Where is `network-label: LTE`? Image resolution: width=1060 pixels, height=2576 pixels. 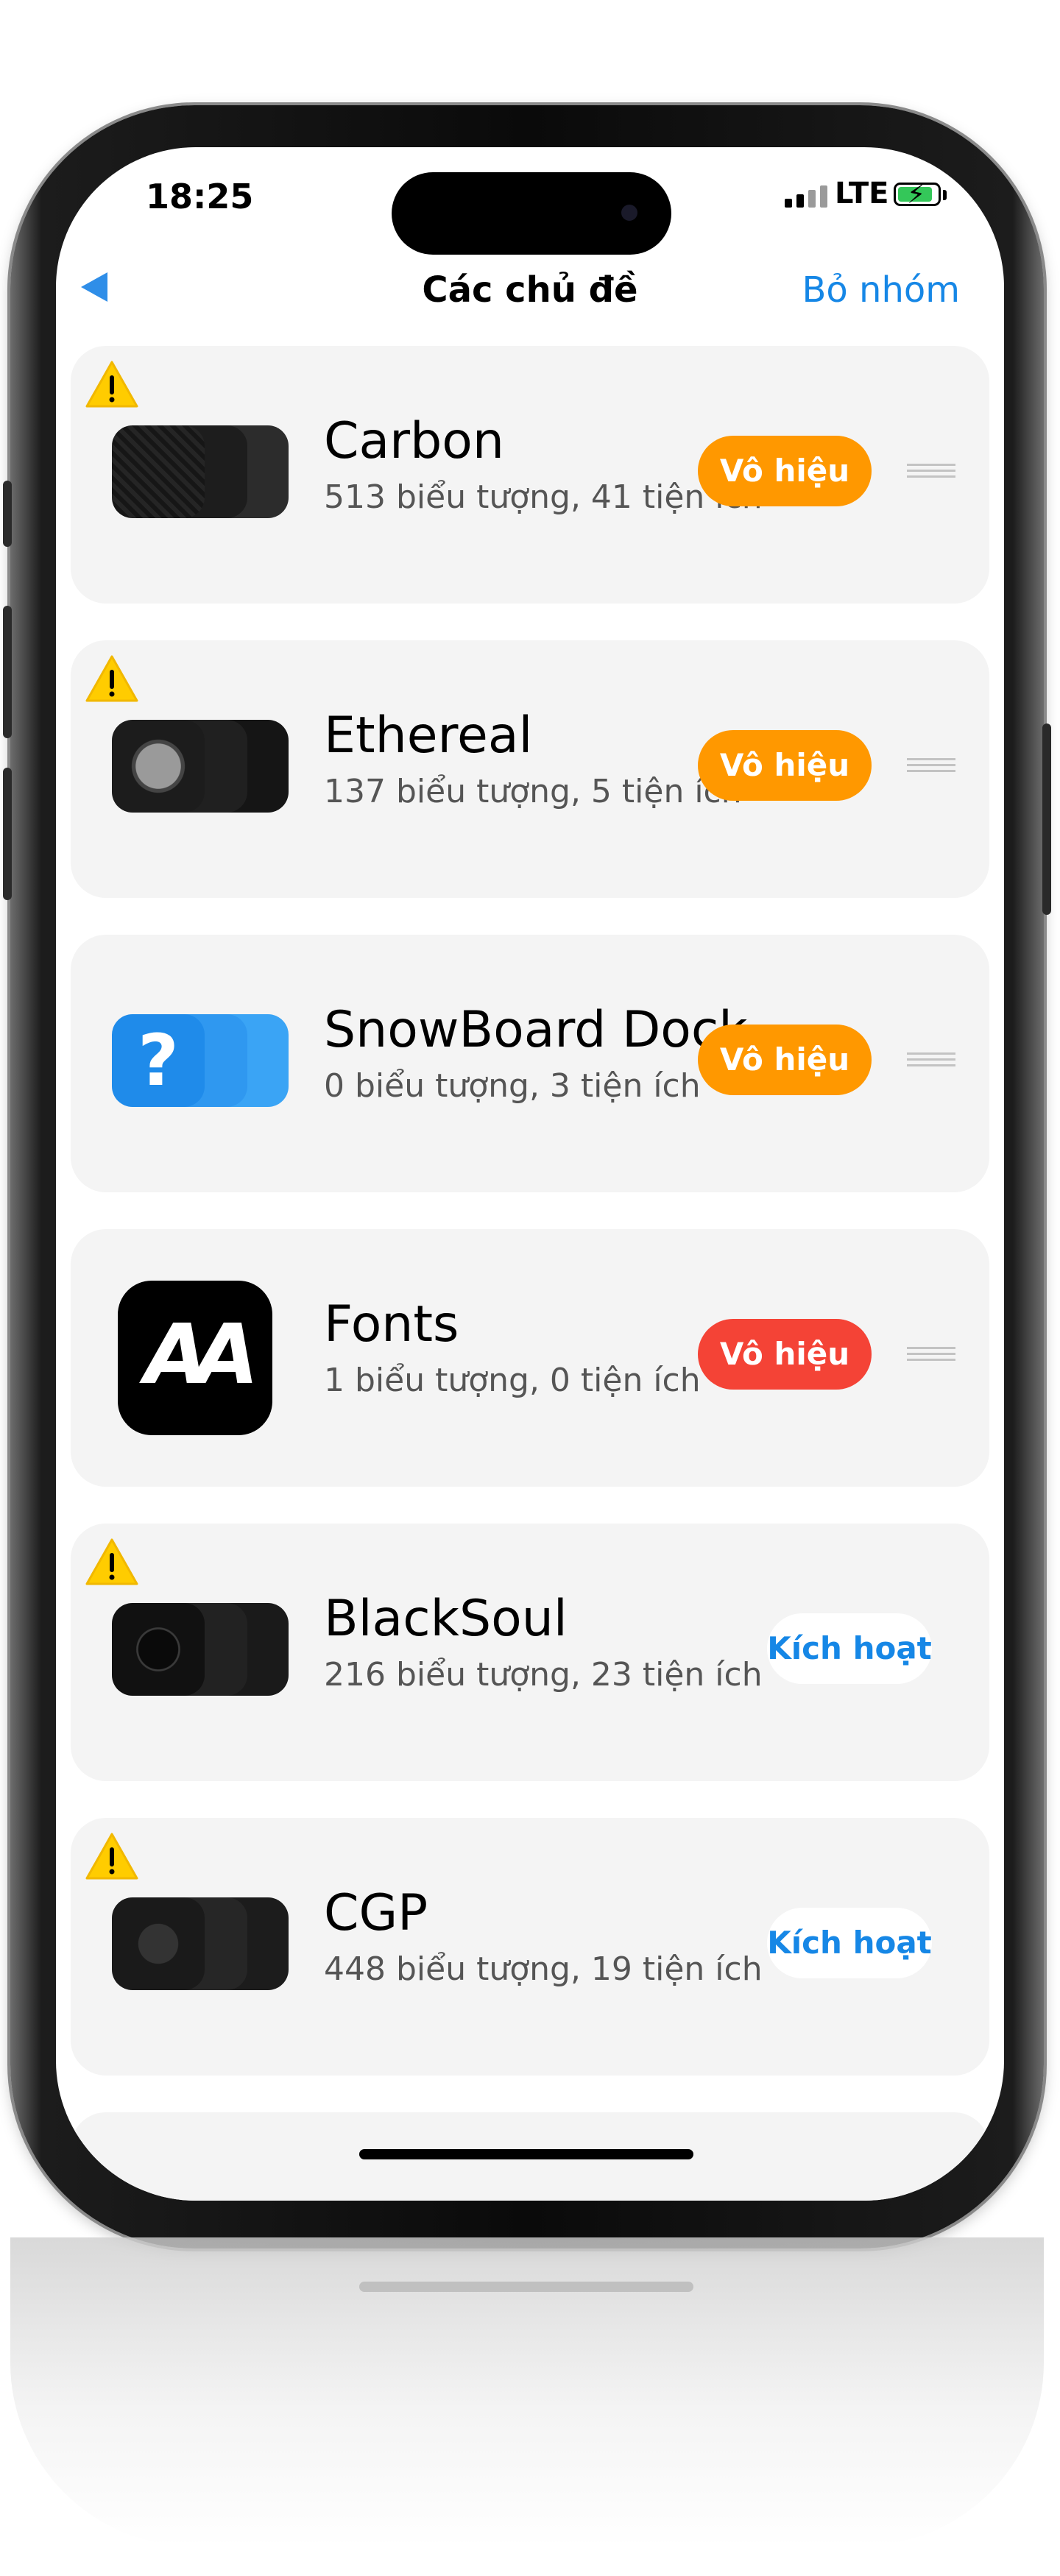
network-label: LTE is located at coordinates (862, 193).